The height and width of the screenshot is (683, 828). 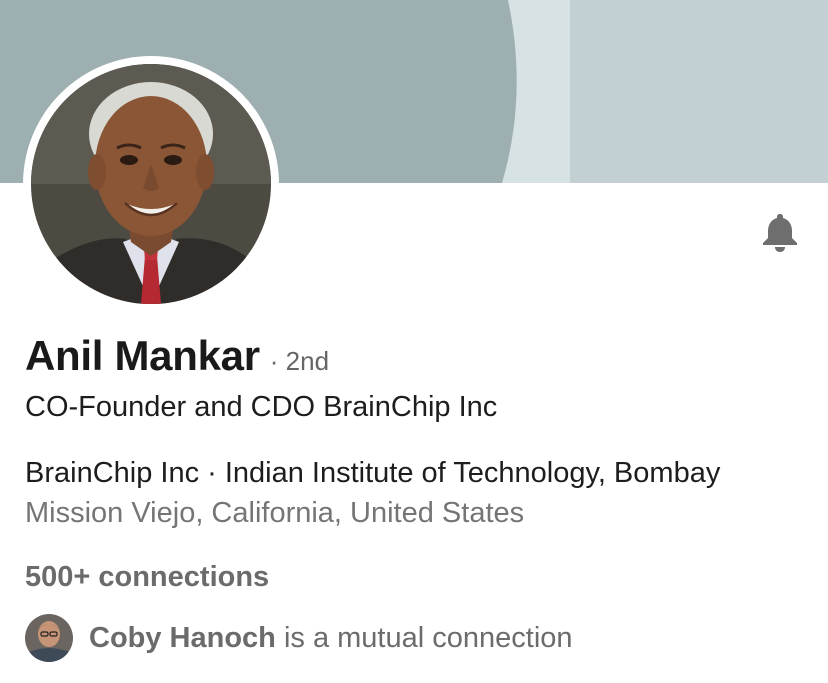 What do you see at coordinates (780, 232) in the screenshot?
I see `bell-icon` at bounding box center [780, 232].